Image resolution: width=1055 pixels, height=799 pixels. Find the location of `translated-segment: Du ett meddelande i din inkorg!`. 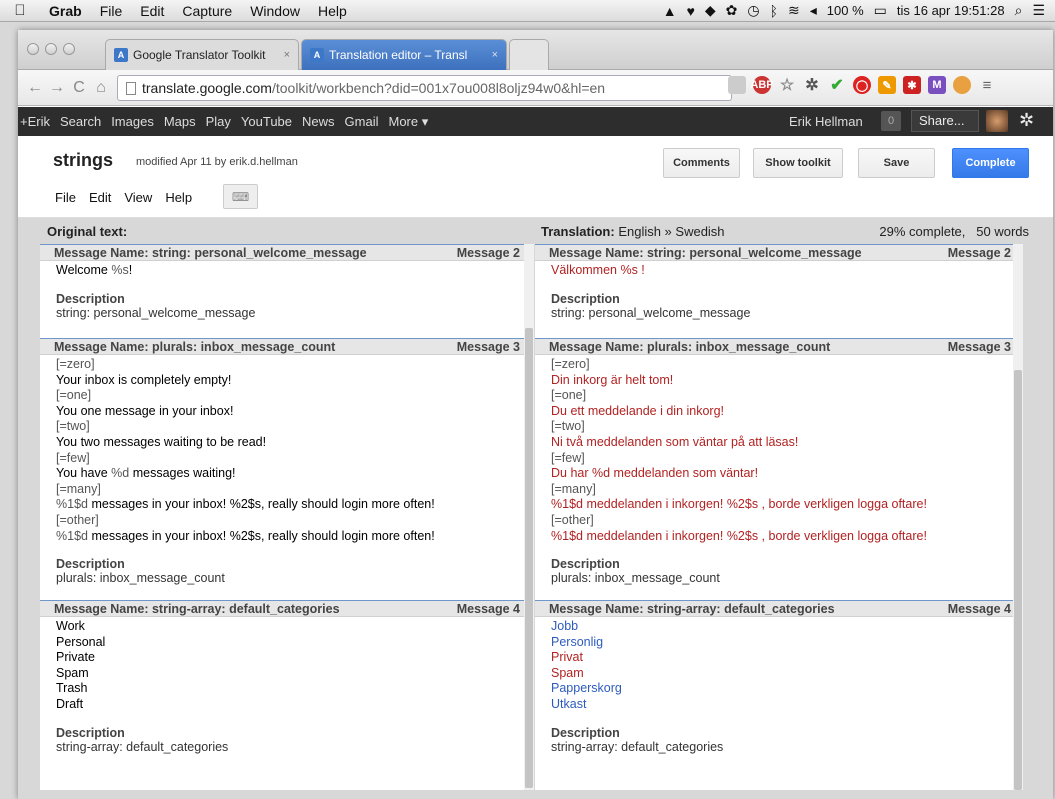

translated-segment: Du ett meddelande i din inkorg! is located at coordinates (779, 412).